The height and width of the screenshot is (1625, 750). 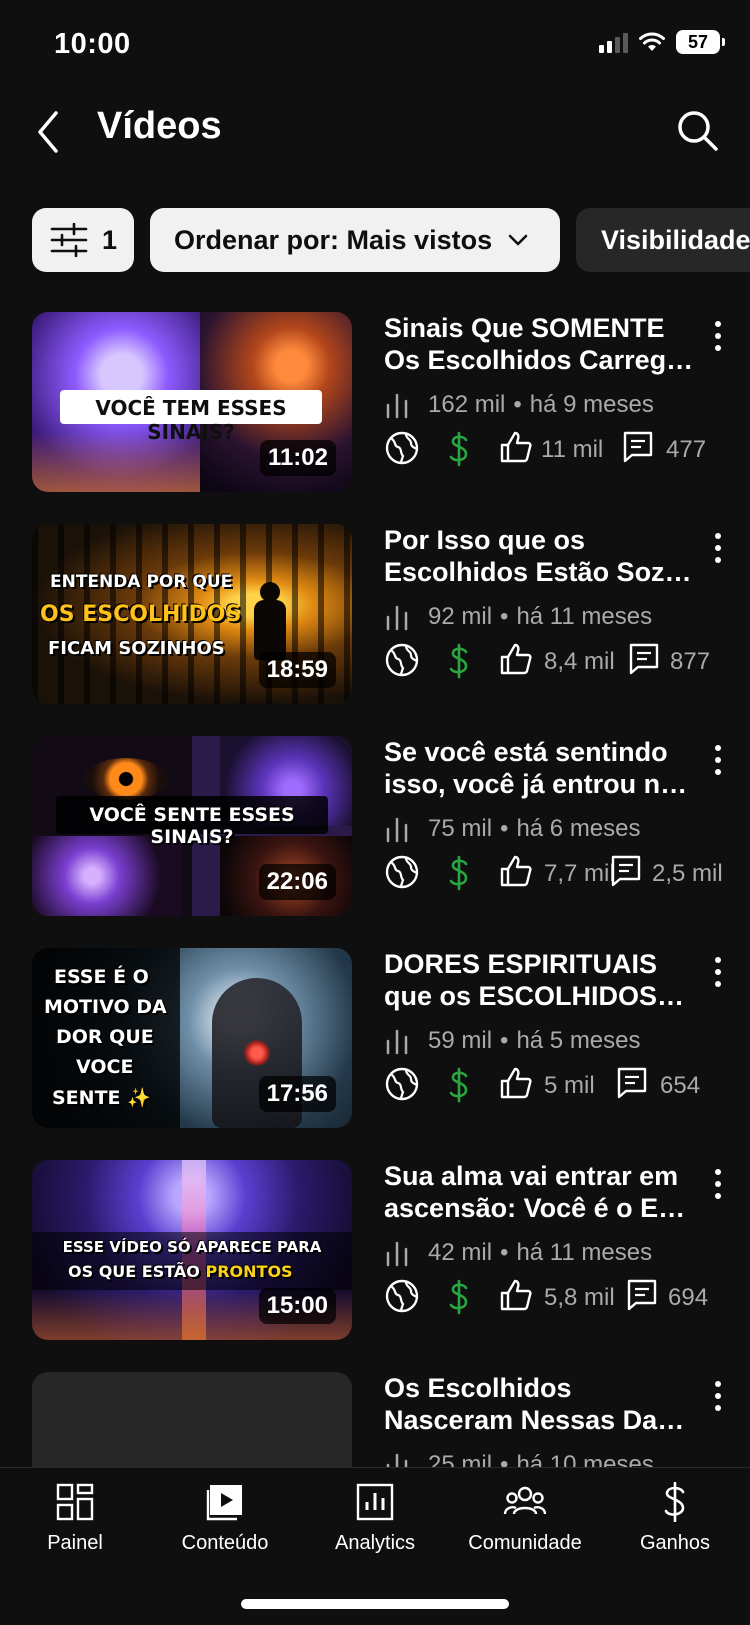 I want to click on video-thumbnail: VOCÊ TEM ESSES SINAIS? 11:02, so click(x=192, y=402).